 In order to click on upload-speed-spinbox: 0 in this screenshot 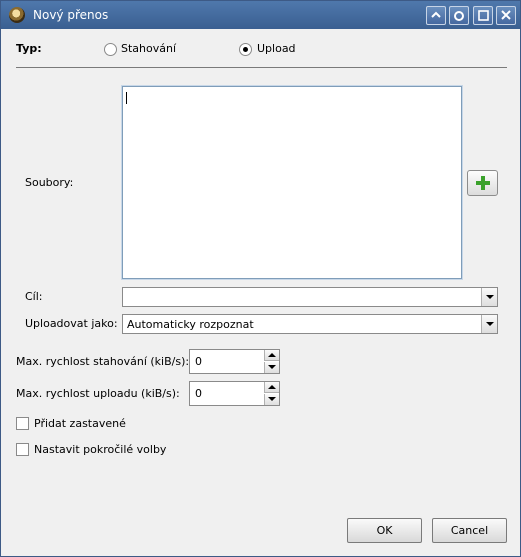, I will do `click(234, 393)`.